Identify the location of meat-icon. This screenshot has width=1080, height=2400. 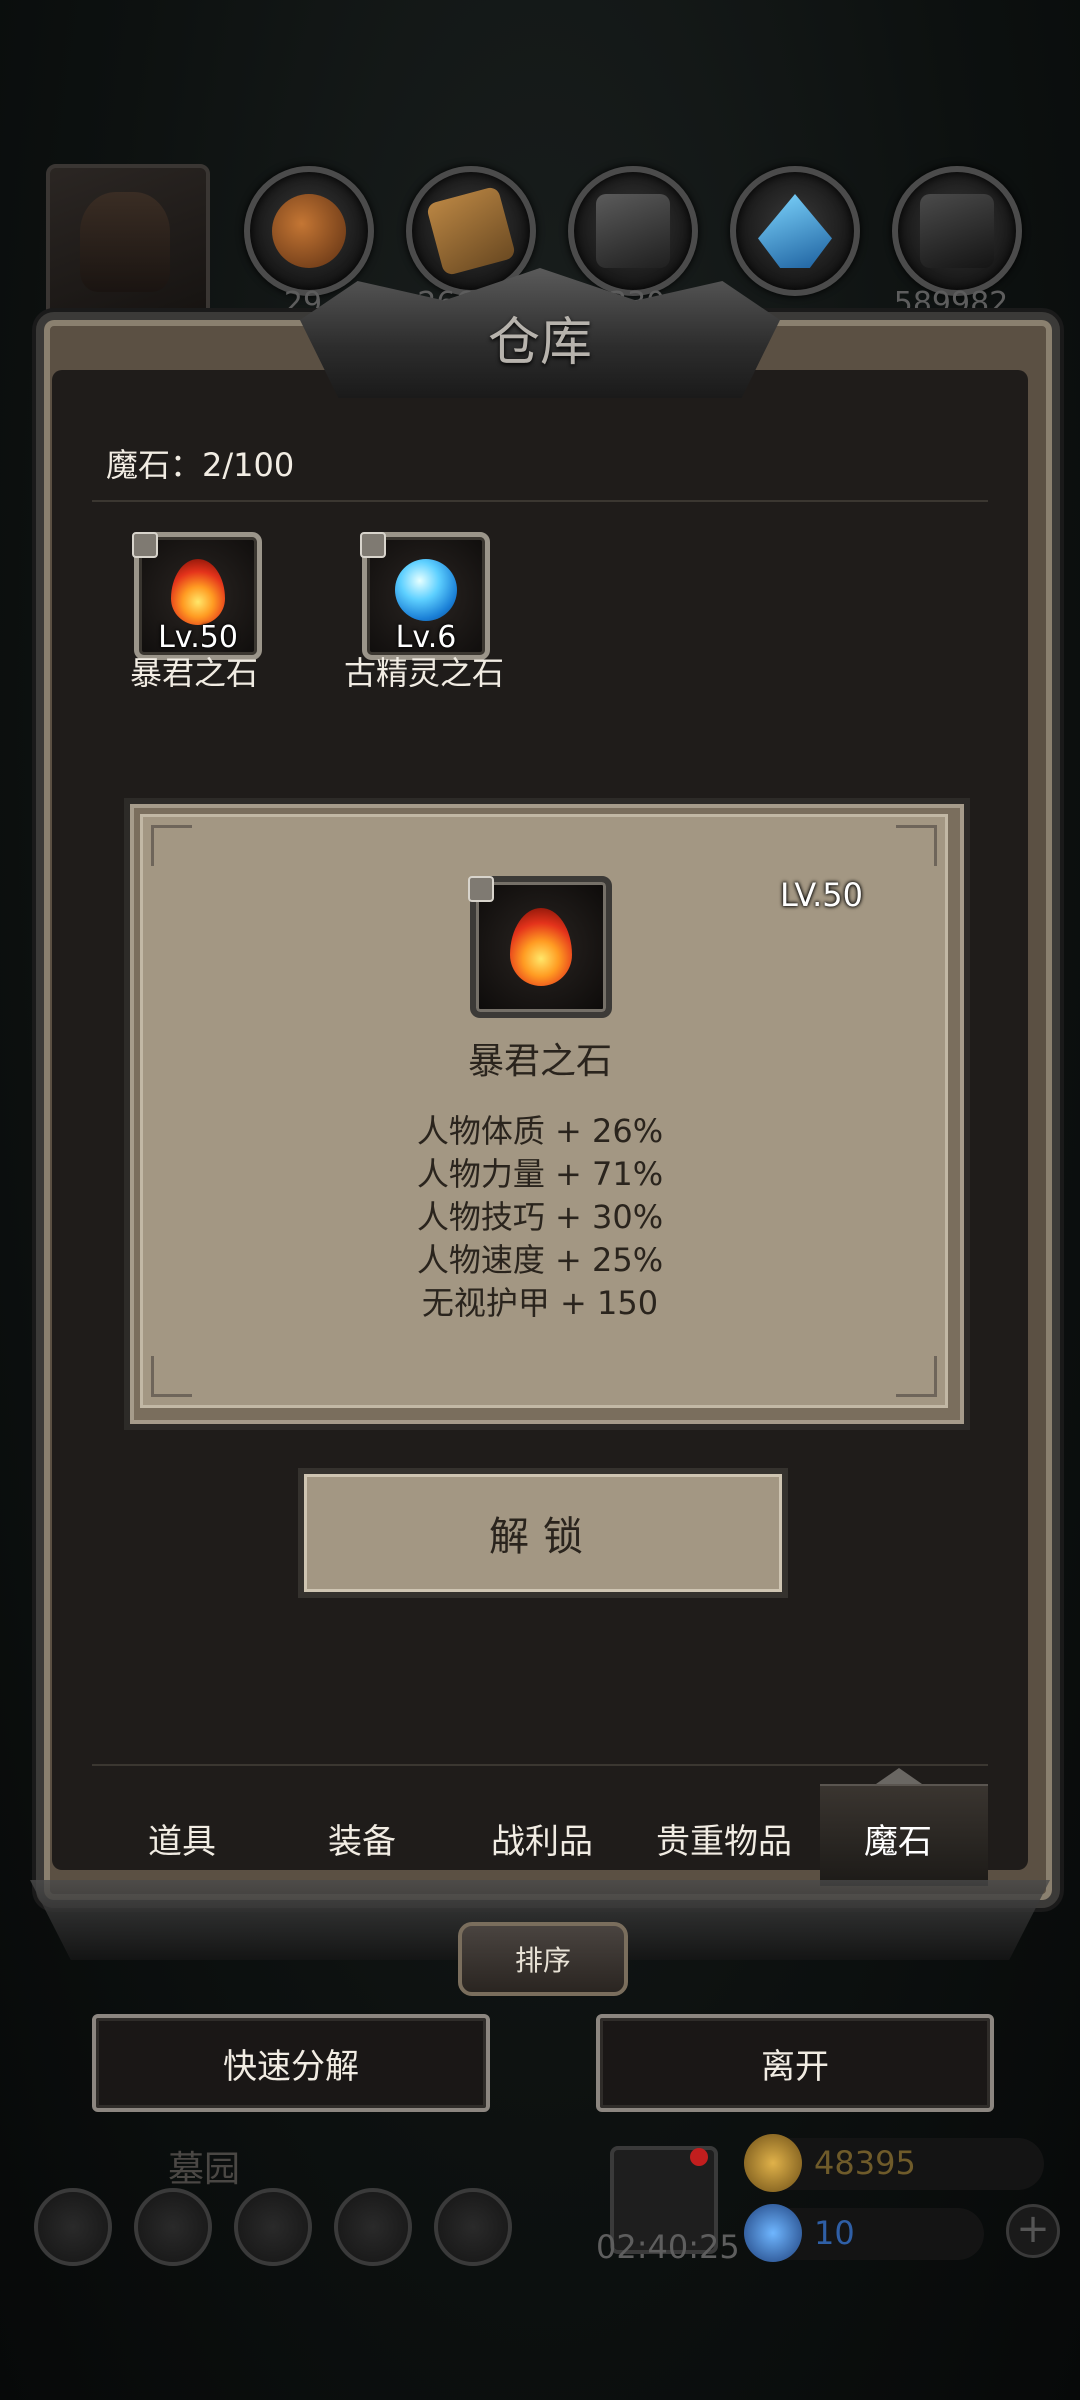
(309, 231).